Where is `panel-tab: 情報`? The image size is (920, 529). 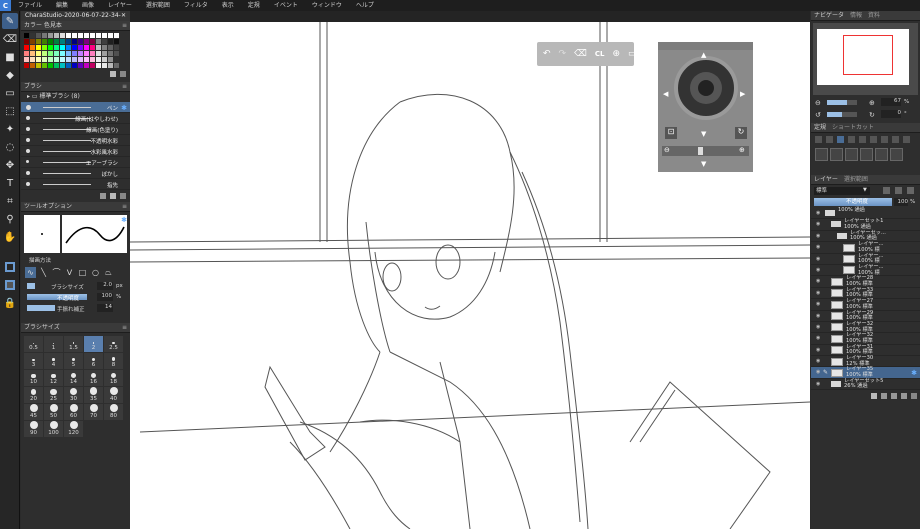
panel-tab: 情報 is located at coordinates (856, 15).